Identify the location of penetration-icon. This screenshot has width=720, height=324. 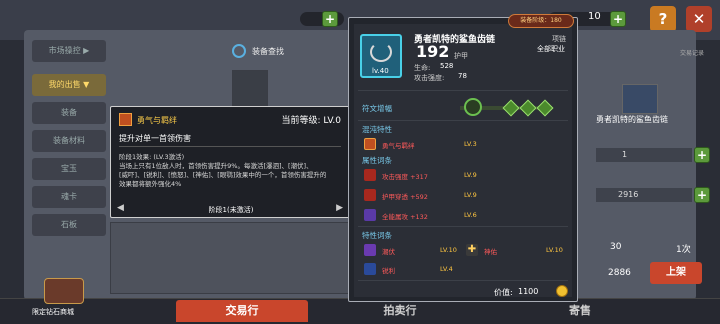
(370, 195).